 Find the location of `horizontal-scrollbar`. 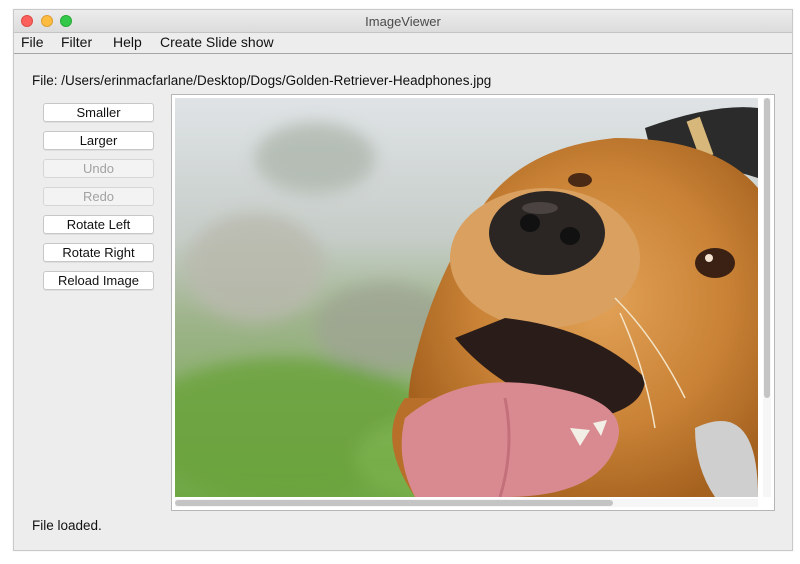

horizontal-scrollbar is located at coordinates (466, 503).